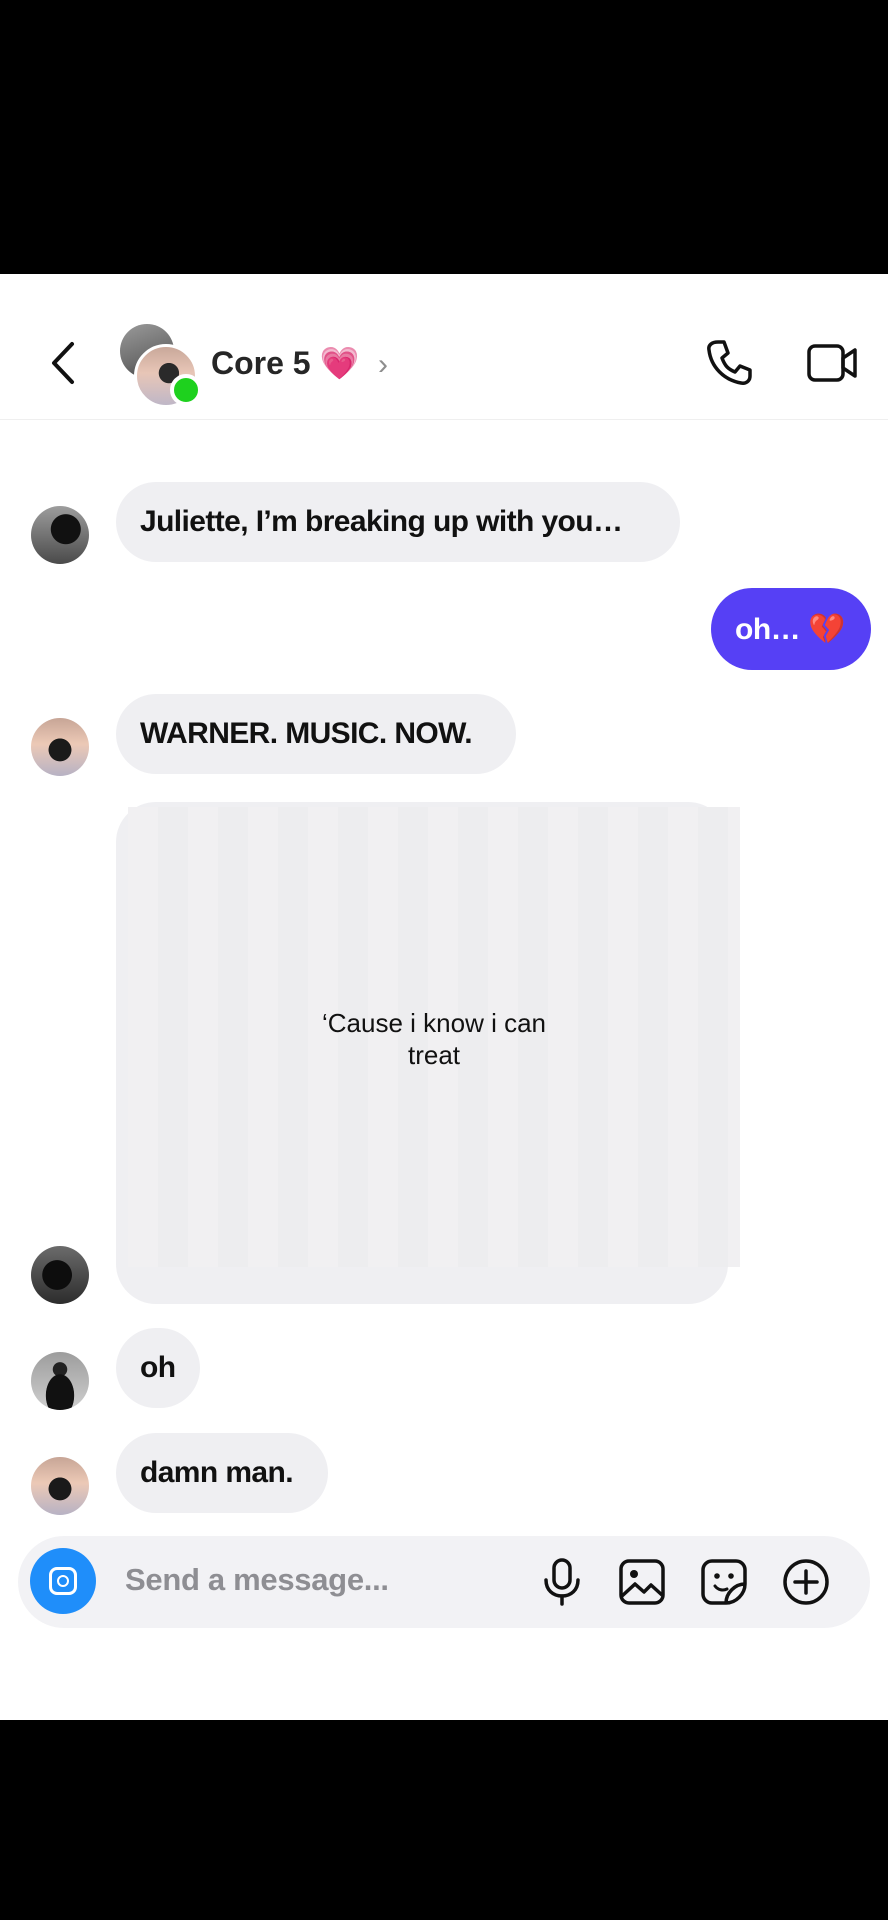 The width and height of the screenshot is (888, 1920). I want to click on chat-title: Core 5 💗, so click(285, 363).